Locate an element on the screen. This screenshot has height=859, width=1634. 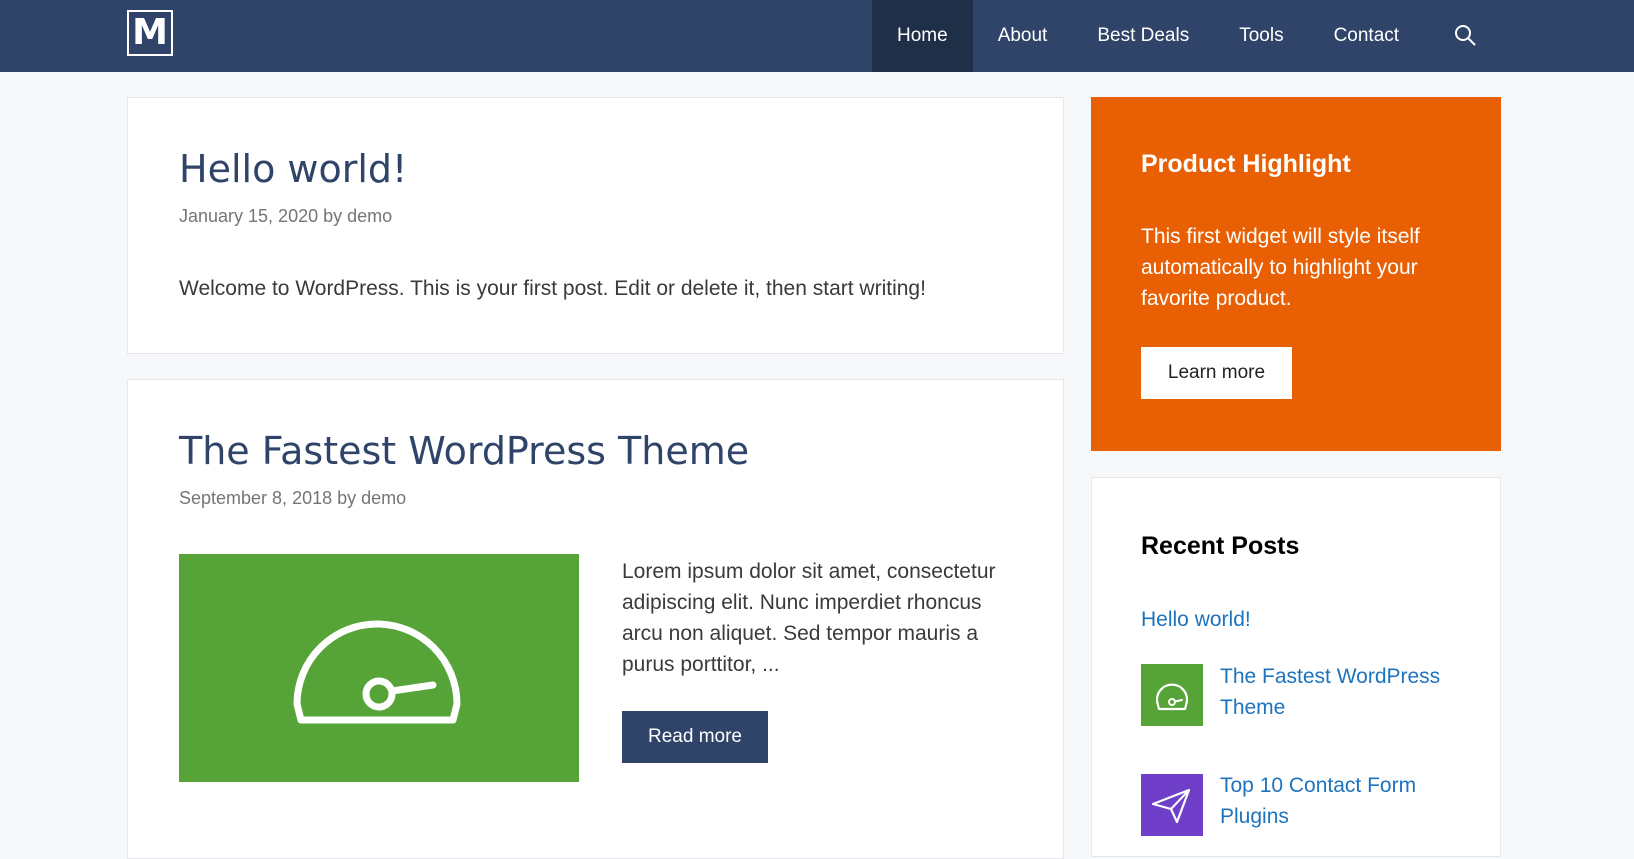
post-date: January 15, 2020 is located at coordinates (248, 216).